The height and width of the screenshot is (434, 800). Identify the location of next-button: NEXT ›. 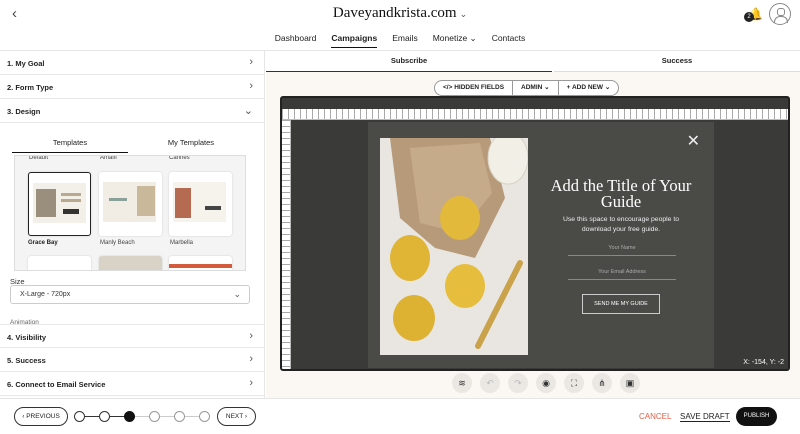
(236, 416).